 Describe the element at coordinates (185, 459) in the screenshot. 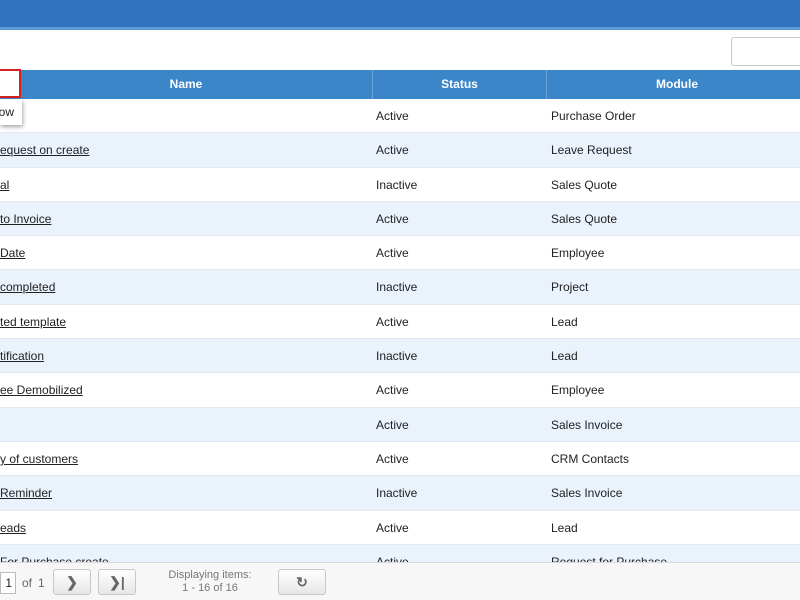

I see `row-name-link: y of customers` at that location.